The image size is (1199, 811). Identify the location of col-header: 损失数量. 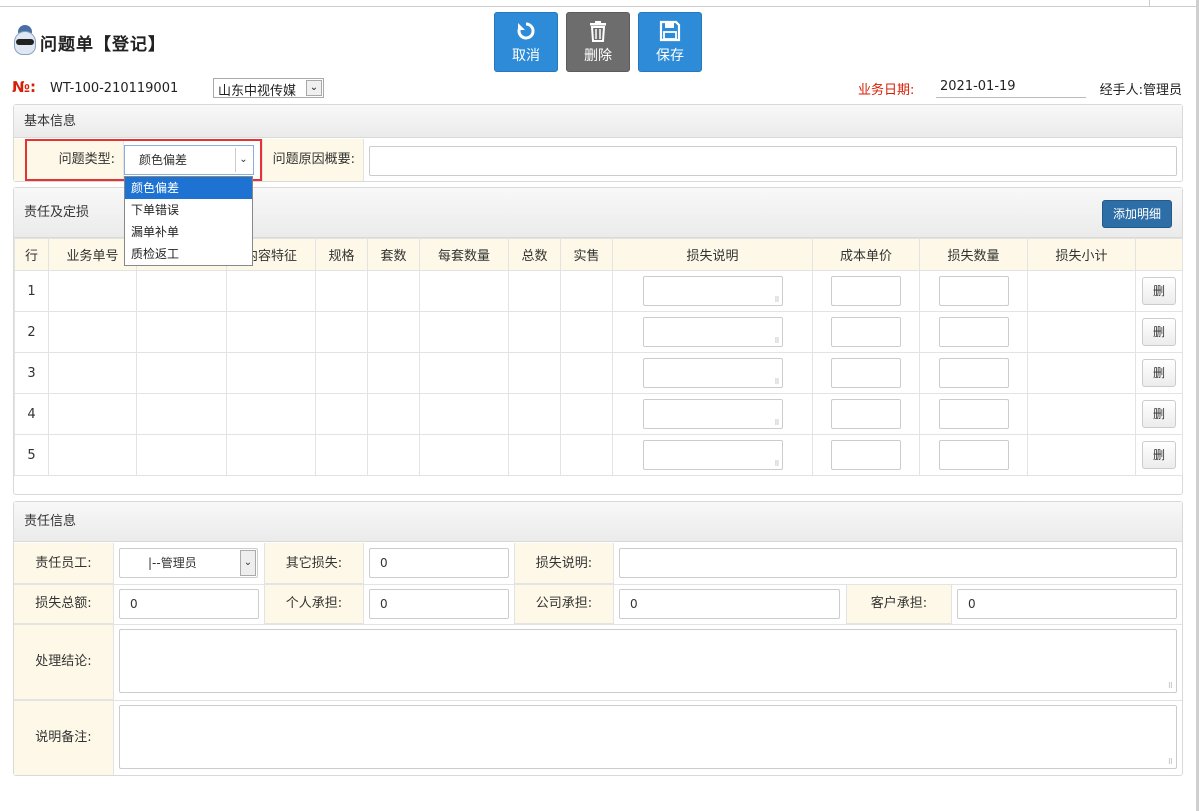
(973, 254).